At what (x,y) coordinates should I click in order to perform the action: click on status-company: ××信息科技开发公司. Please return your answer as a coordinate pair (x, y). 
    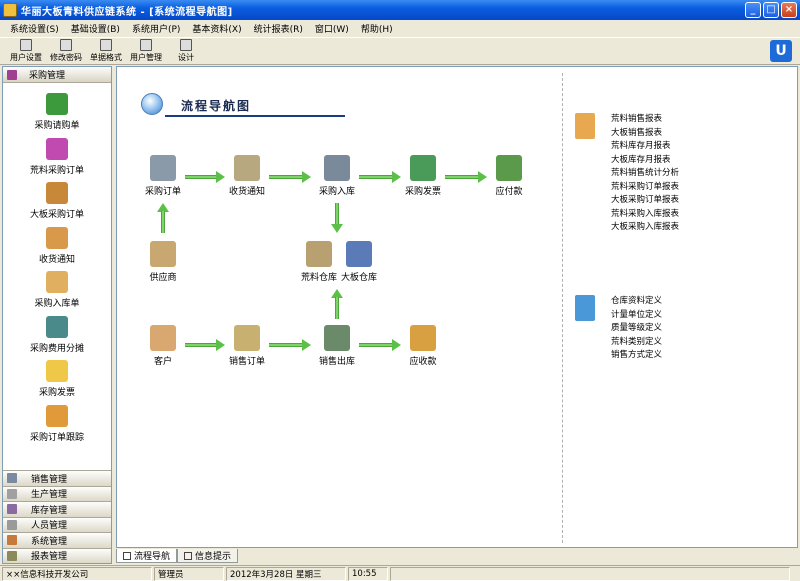
    Looking at the image, I should click on (77, 573).